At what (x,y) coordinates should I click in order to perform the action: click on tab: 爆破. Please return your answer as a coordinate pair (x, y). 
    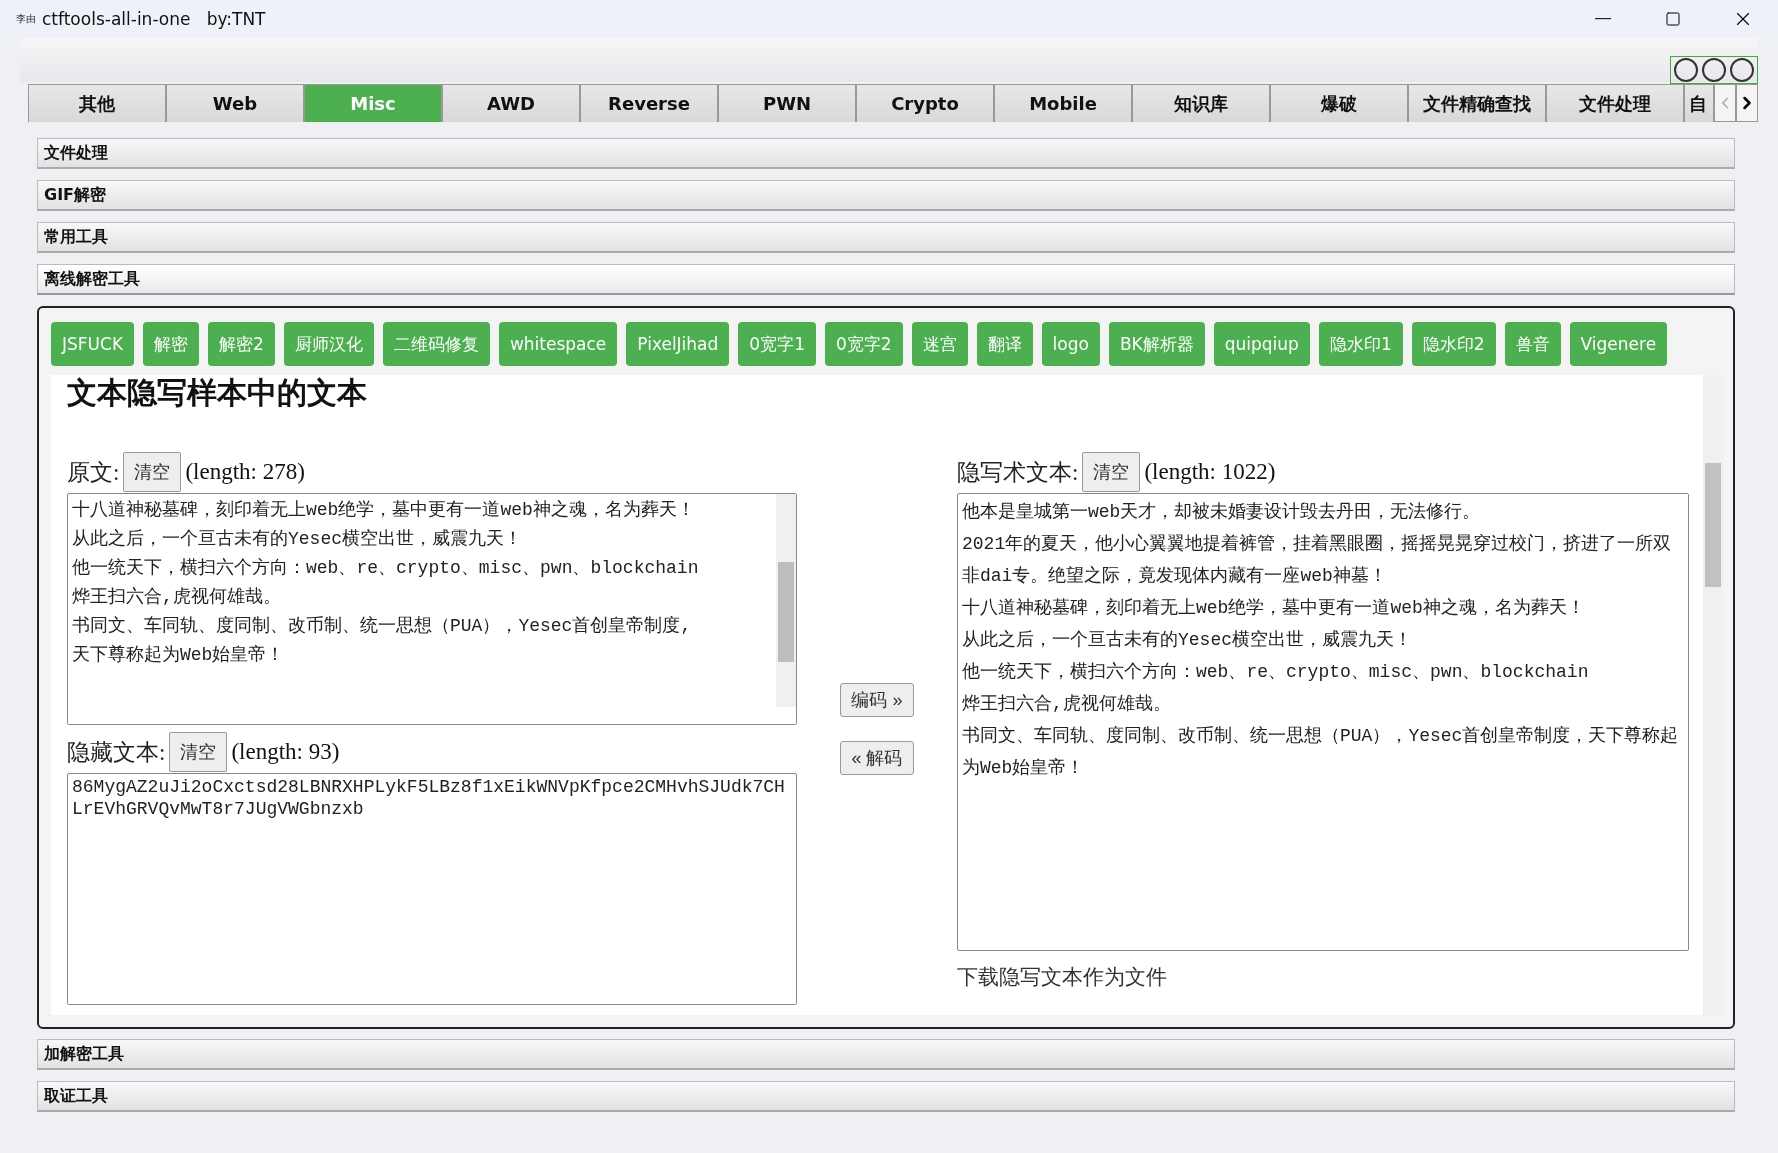
    Looking at the image, I should click on (1339, 103).